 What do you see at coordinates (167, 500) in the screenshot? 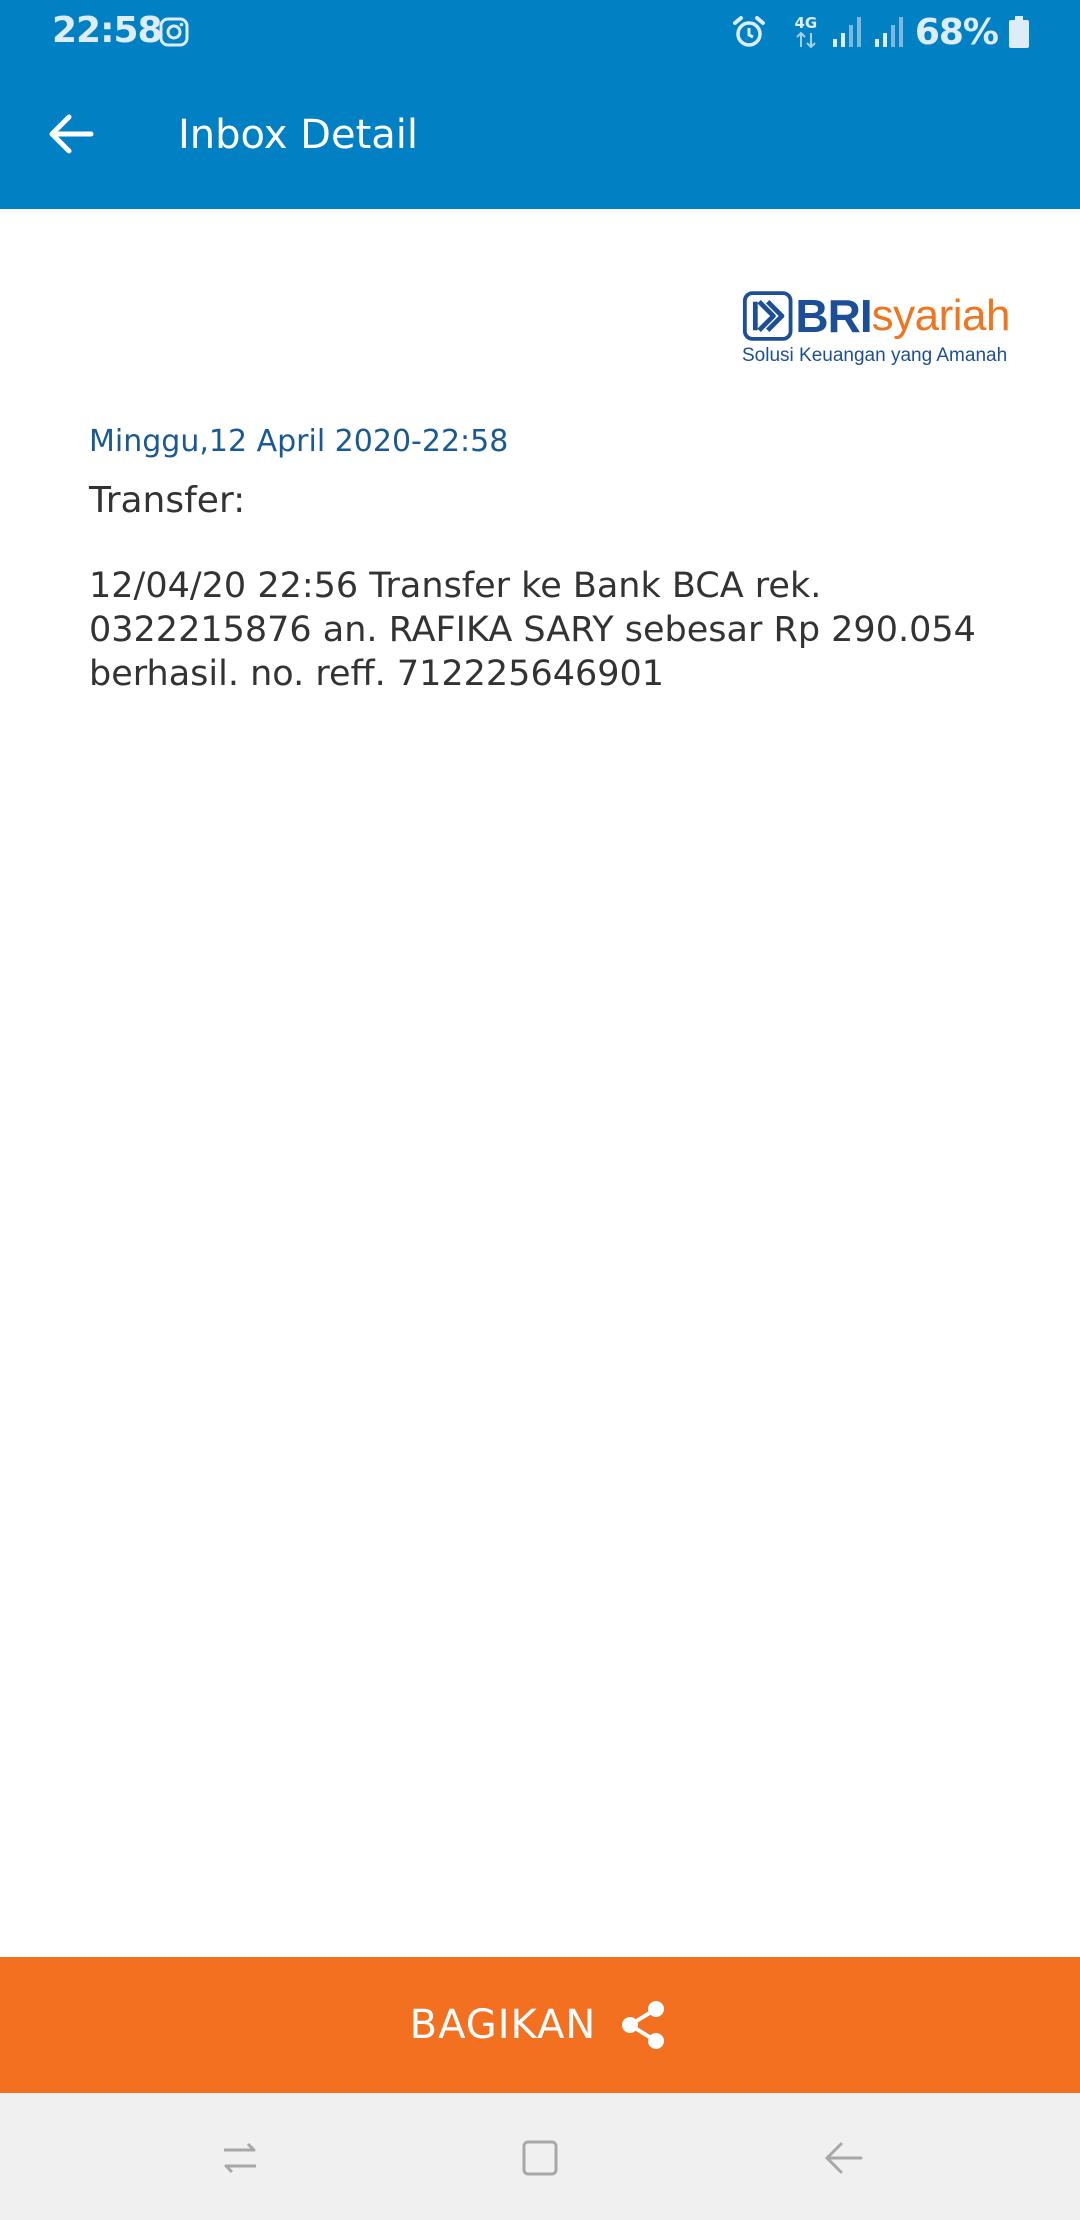
I see `message-subject: Transfer:` at bounding box center [167, 500].